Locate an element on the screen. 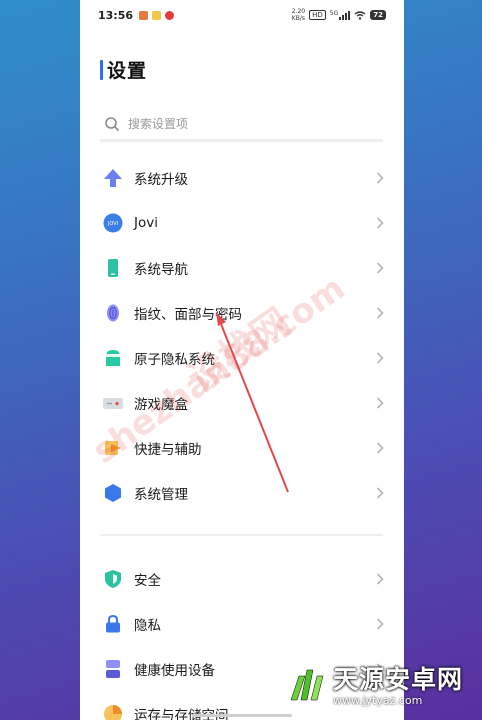 The width and height of the screenshot is (482, 720). security-shield-icon is located at coordinates (113, 579).